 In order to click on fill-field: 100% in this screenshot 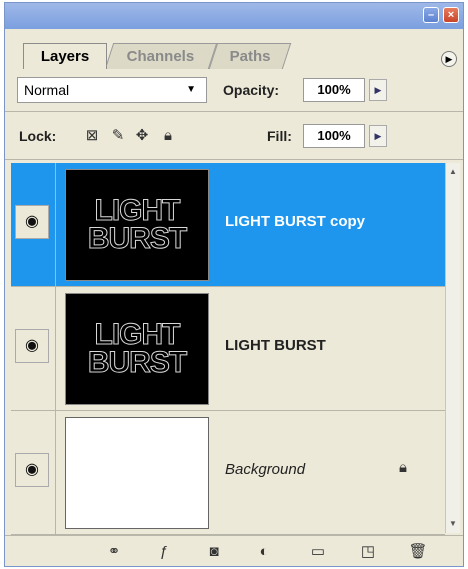, I will do `click(334, 136)`.